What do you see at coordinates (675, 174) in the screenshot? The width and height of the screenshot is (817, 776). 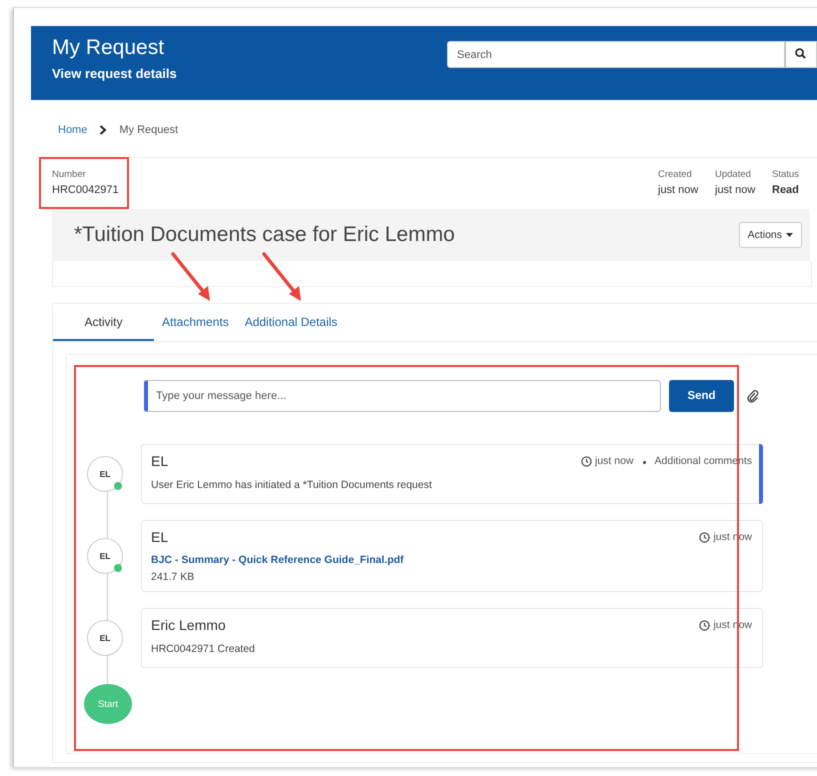 I see `meta-label: Created` at bounding box center [675, 174].